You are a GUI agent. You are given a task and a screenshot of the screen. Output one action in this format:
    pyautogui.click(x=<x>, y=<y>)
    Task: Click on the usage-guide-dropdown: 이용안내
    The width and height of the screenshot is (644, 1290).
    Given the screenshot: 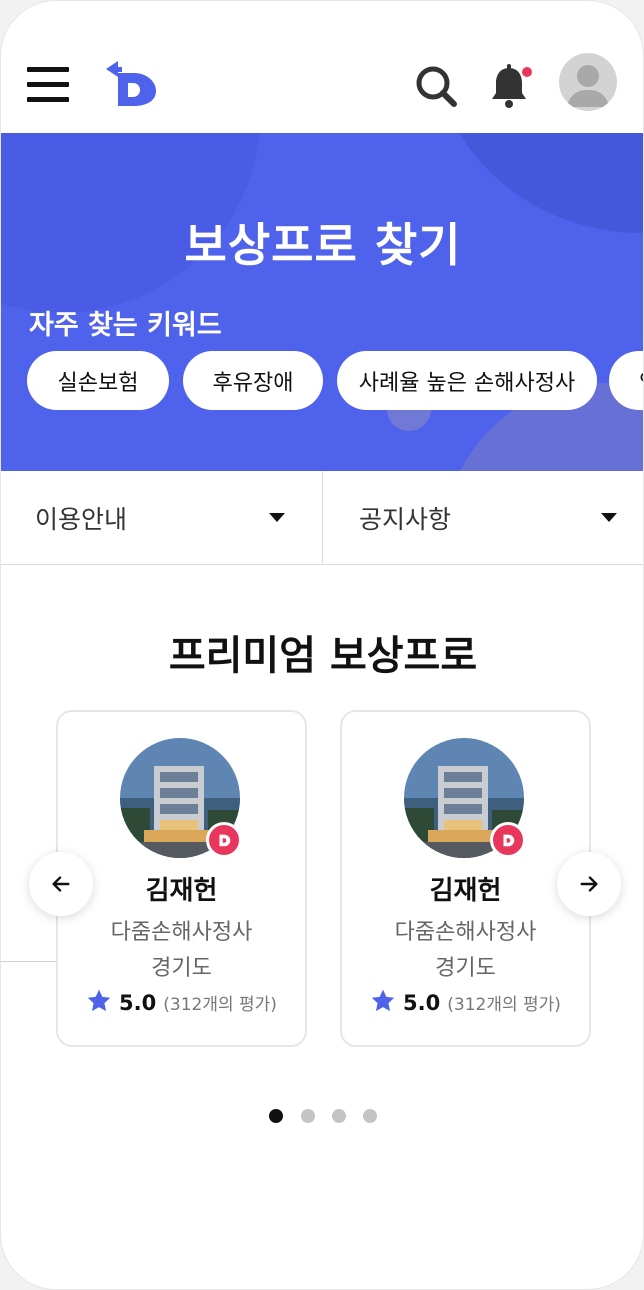 What is the action you would take?
    pyautogui.click(x=165, y=518)
    